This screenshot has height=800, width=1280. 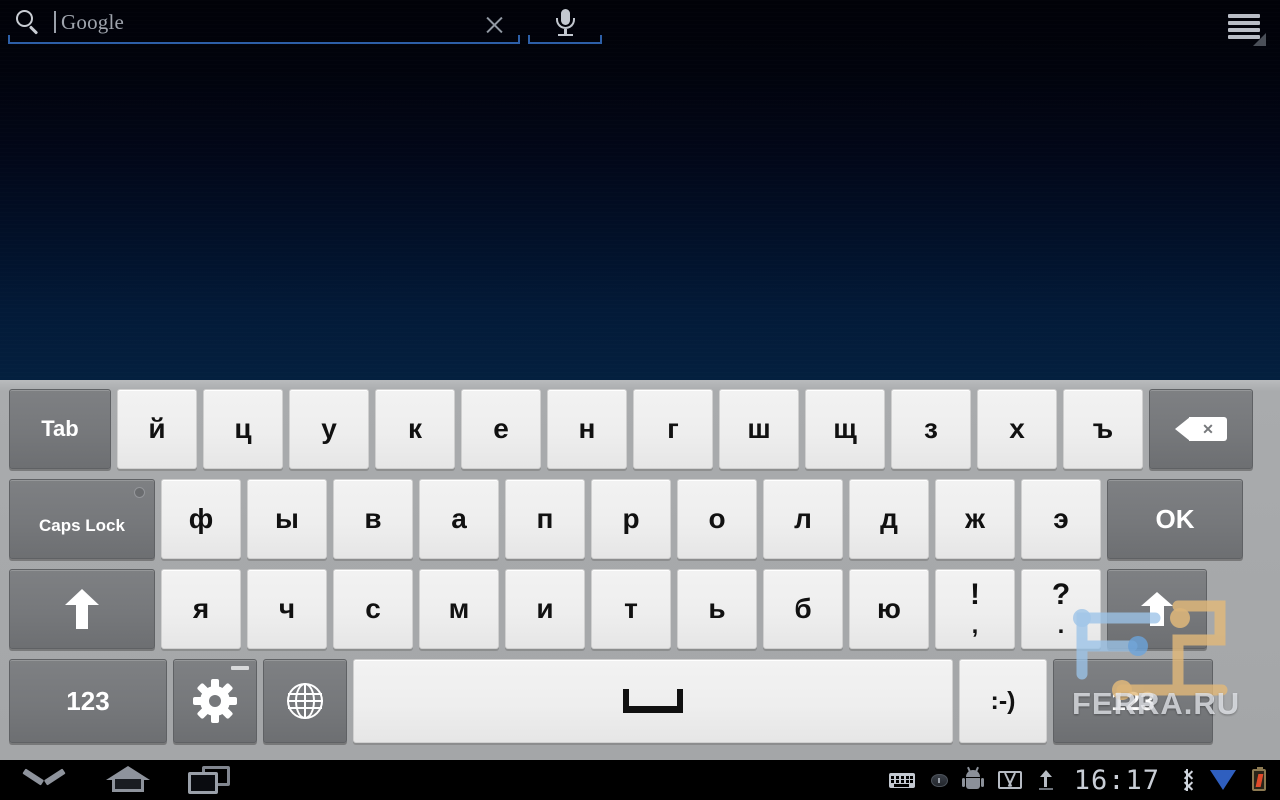 I want to click on key-ya-short: й, so click(x=157, y=429).